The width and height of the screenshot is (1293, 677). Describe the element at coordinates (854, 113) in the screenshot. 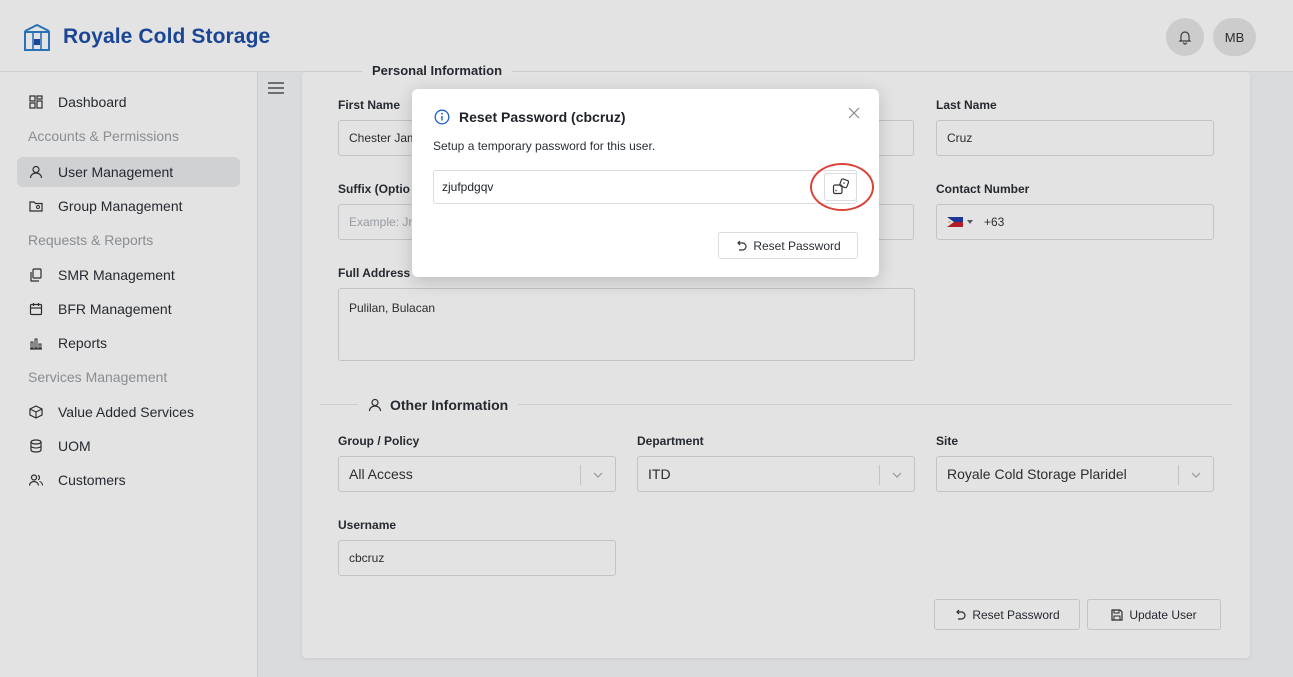

I see `close-icon` at that location.